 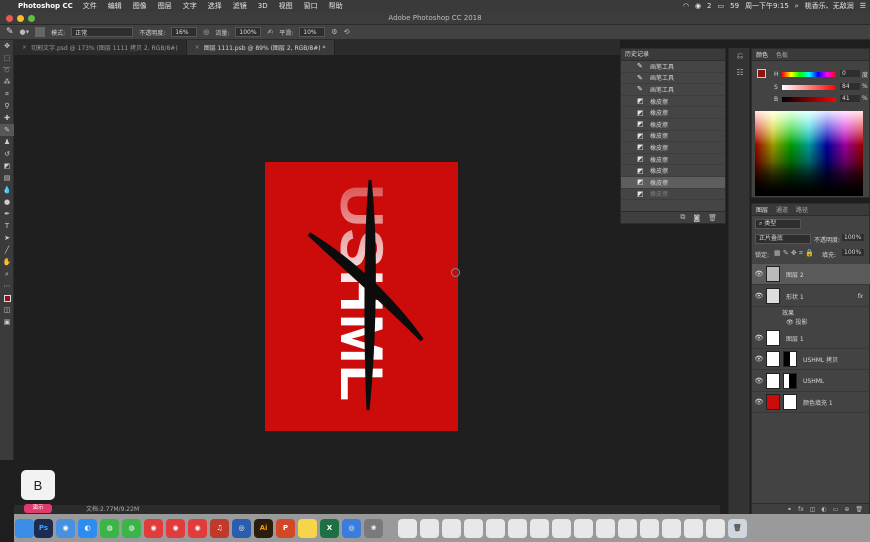 What do you see at coordinates (721, 6) in the screenshot?
I see `battery-icon: ▭` at bounding box center [721, 6].